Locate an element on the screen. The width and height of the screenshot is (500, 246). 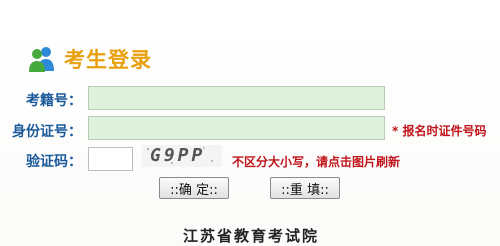
captcha-field is located at coordinates (110, 159).